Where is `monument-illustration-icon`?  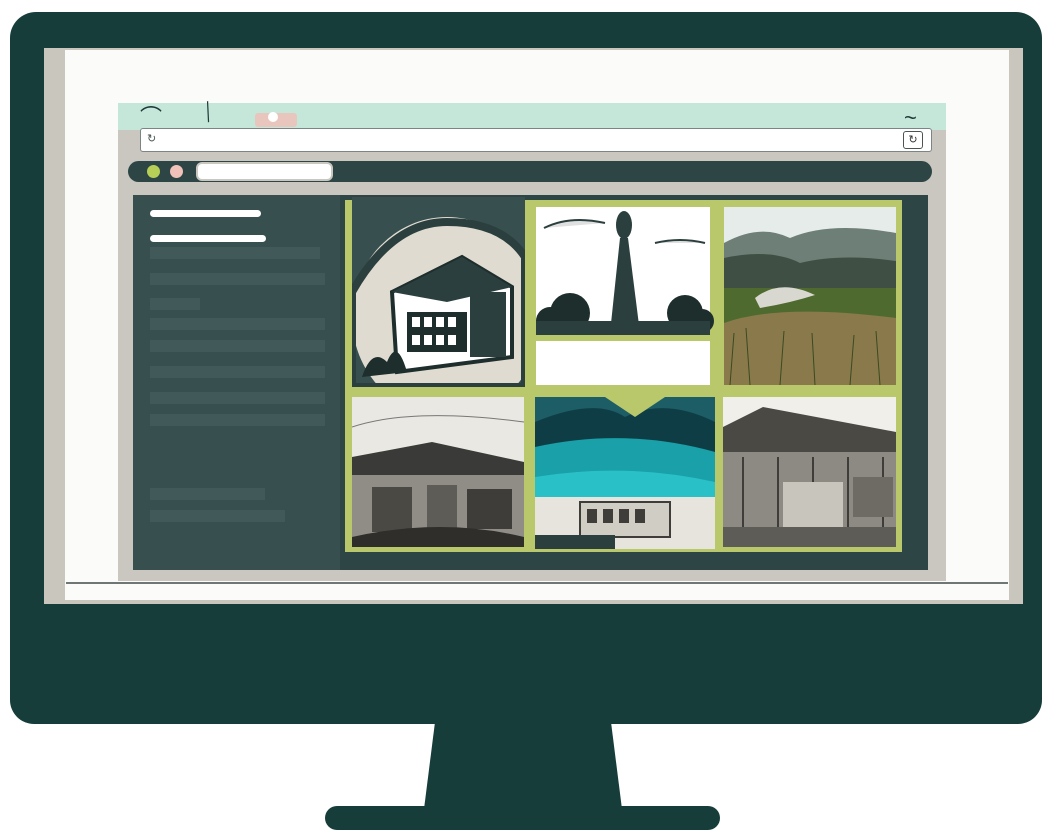
monument-illustration-icon is located at coordinates (625, 296).